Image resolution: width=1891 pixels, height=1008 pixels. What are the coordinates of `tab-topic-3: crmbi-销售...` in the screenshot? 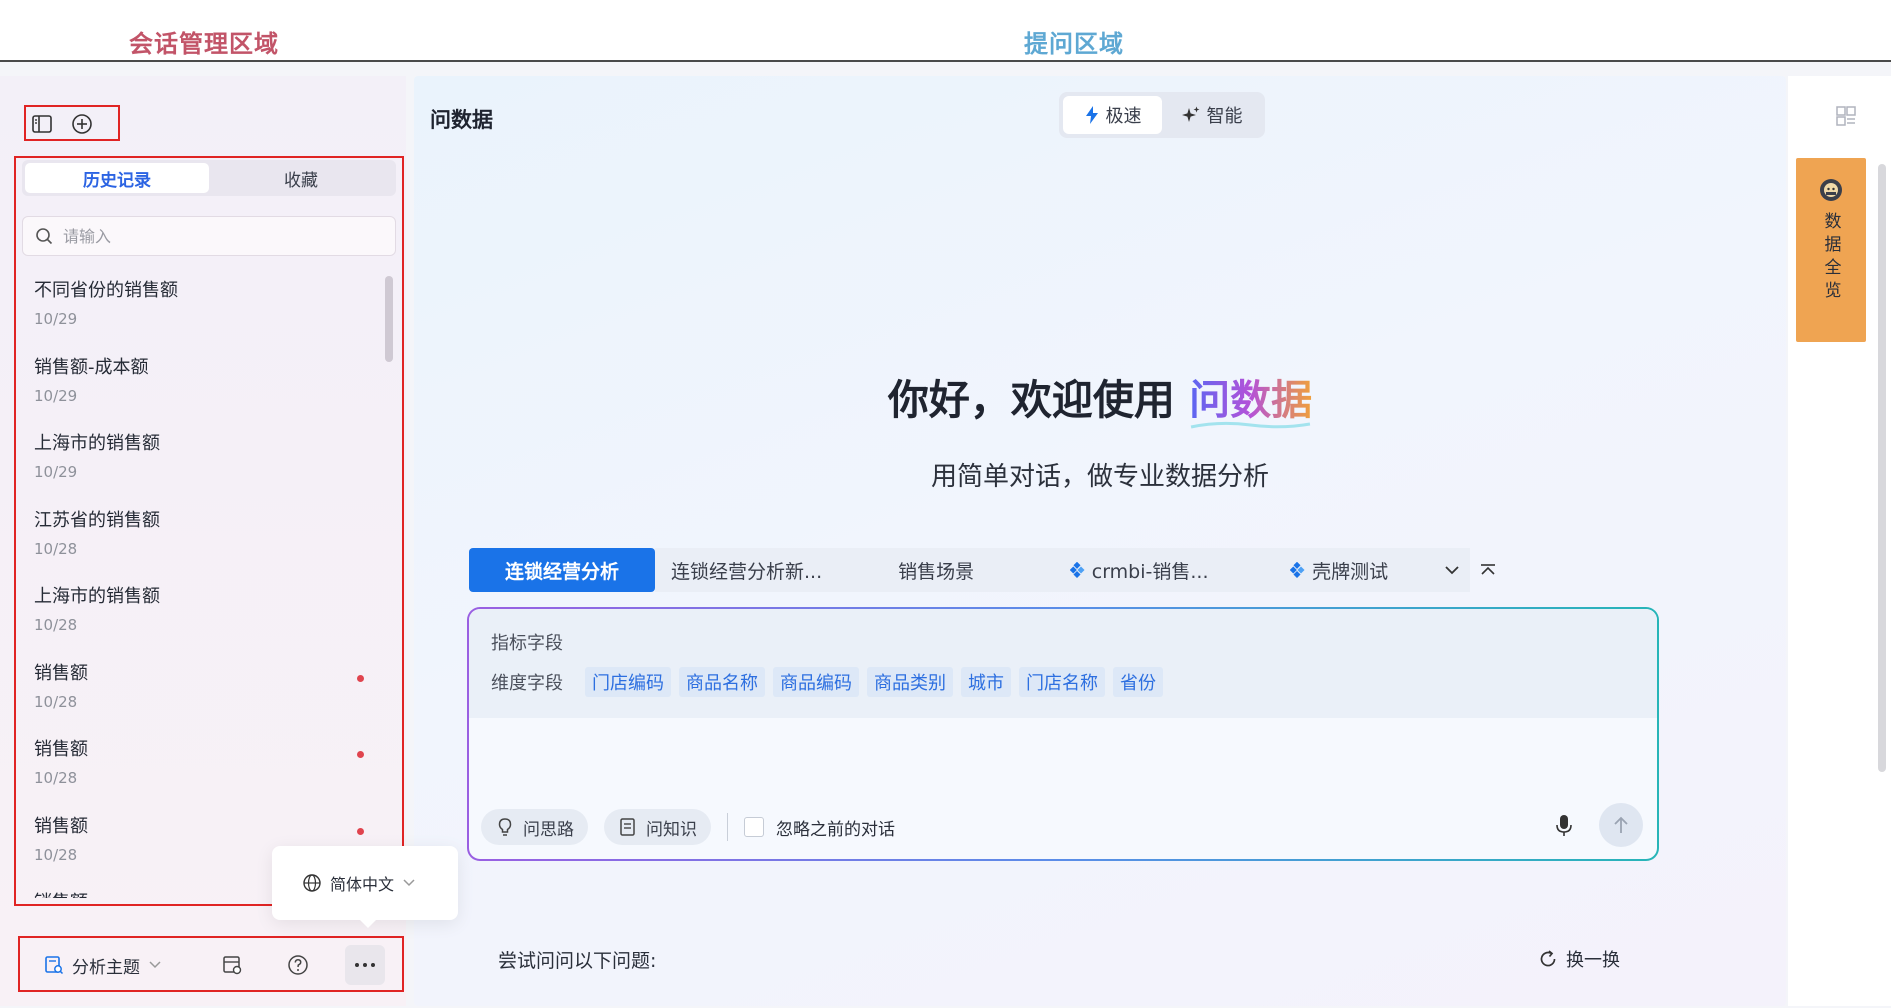 It's located at (1139, 570).